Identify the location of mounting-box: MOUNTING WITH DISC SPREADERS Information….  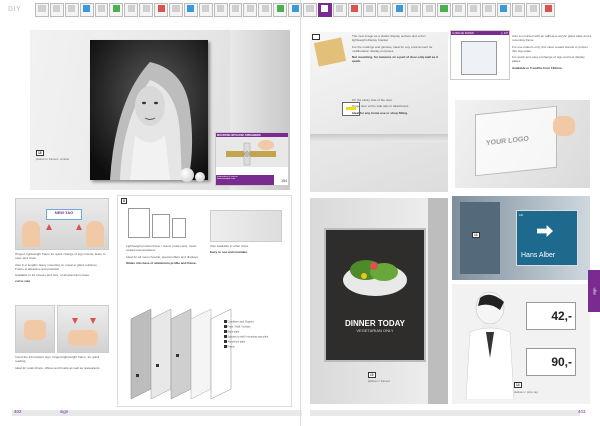
(252, 159).